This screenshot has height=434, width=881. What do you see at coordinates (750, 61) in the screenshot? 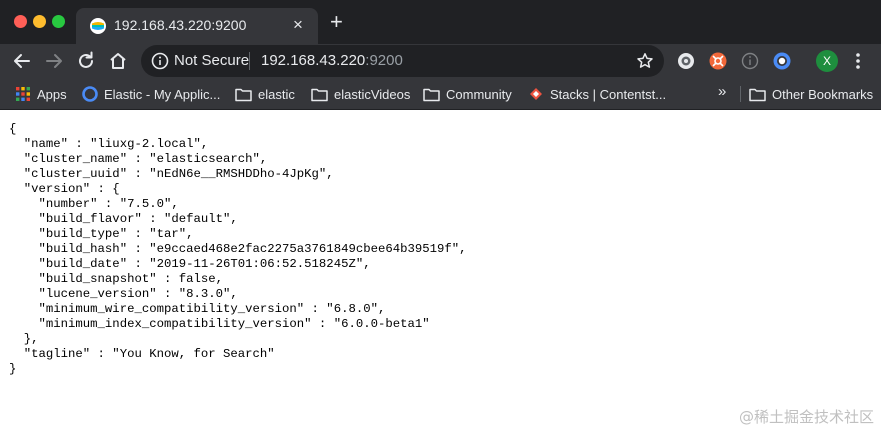
I see `extension-info-disabled-icon` at bounding box center [750, 61].